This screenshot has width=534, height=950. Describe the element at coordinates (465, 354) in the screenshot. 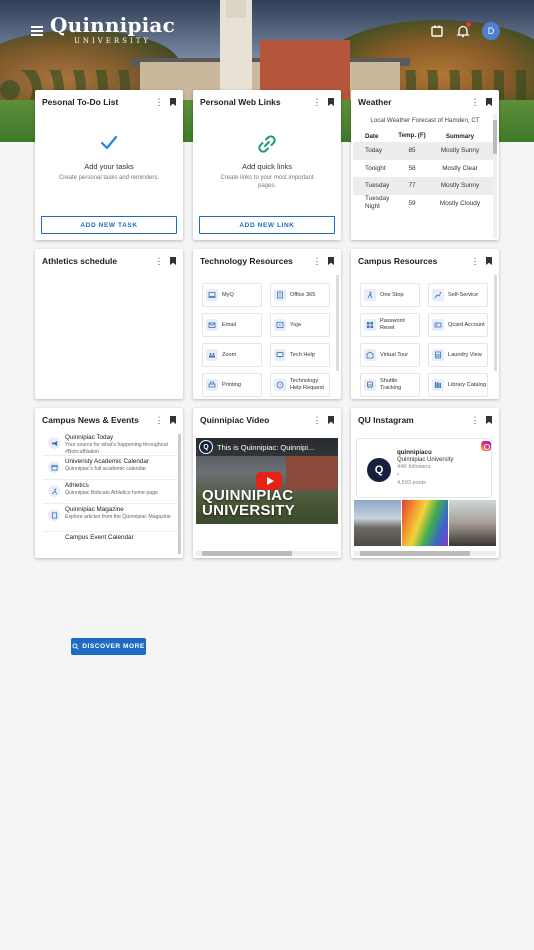

I see `tile-label: Laundry View` at that location.